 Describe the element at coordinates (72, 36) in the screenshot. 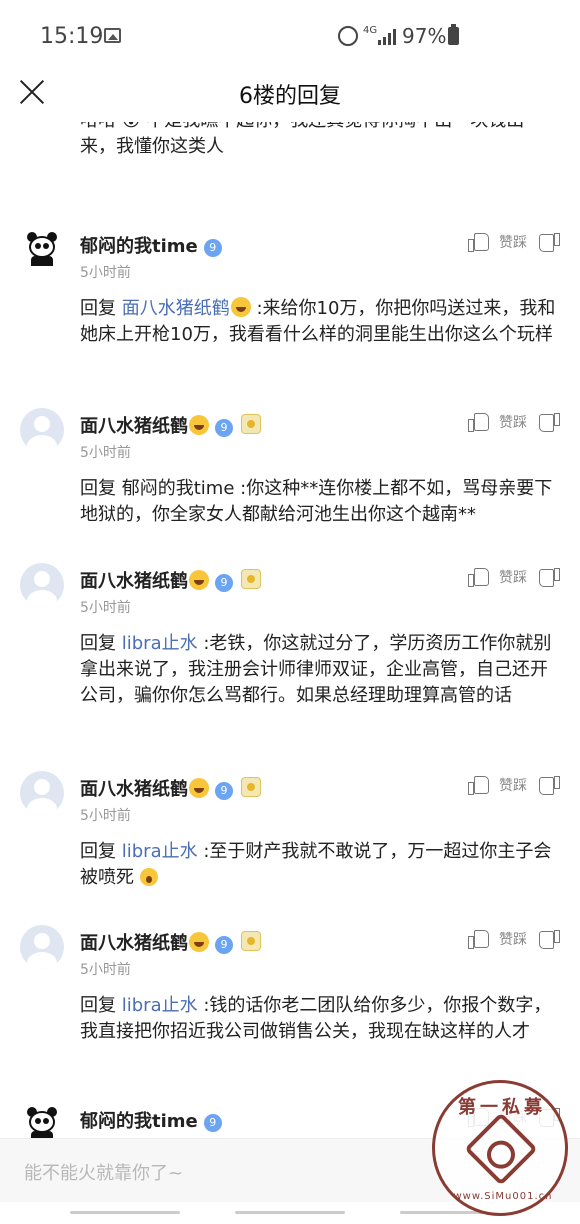

I see `status-time: 15:19` at that location.